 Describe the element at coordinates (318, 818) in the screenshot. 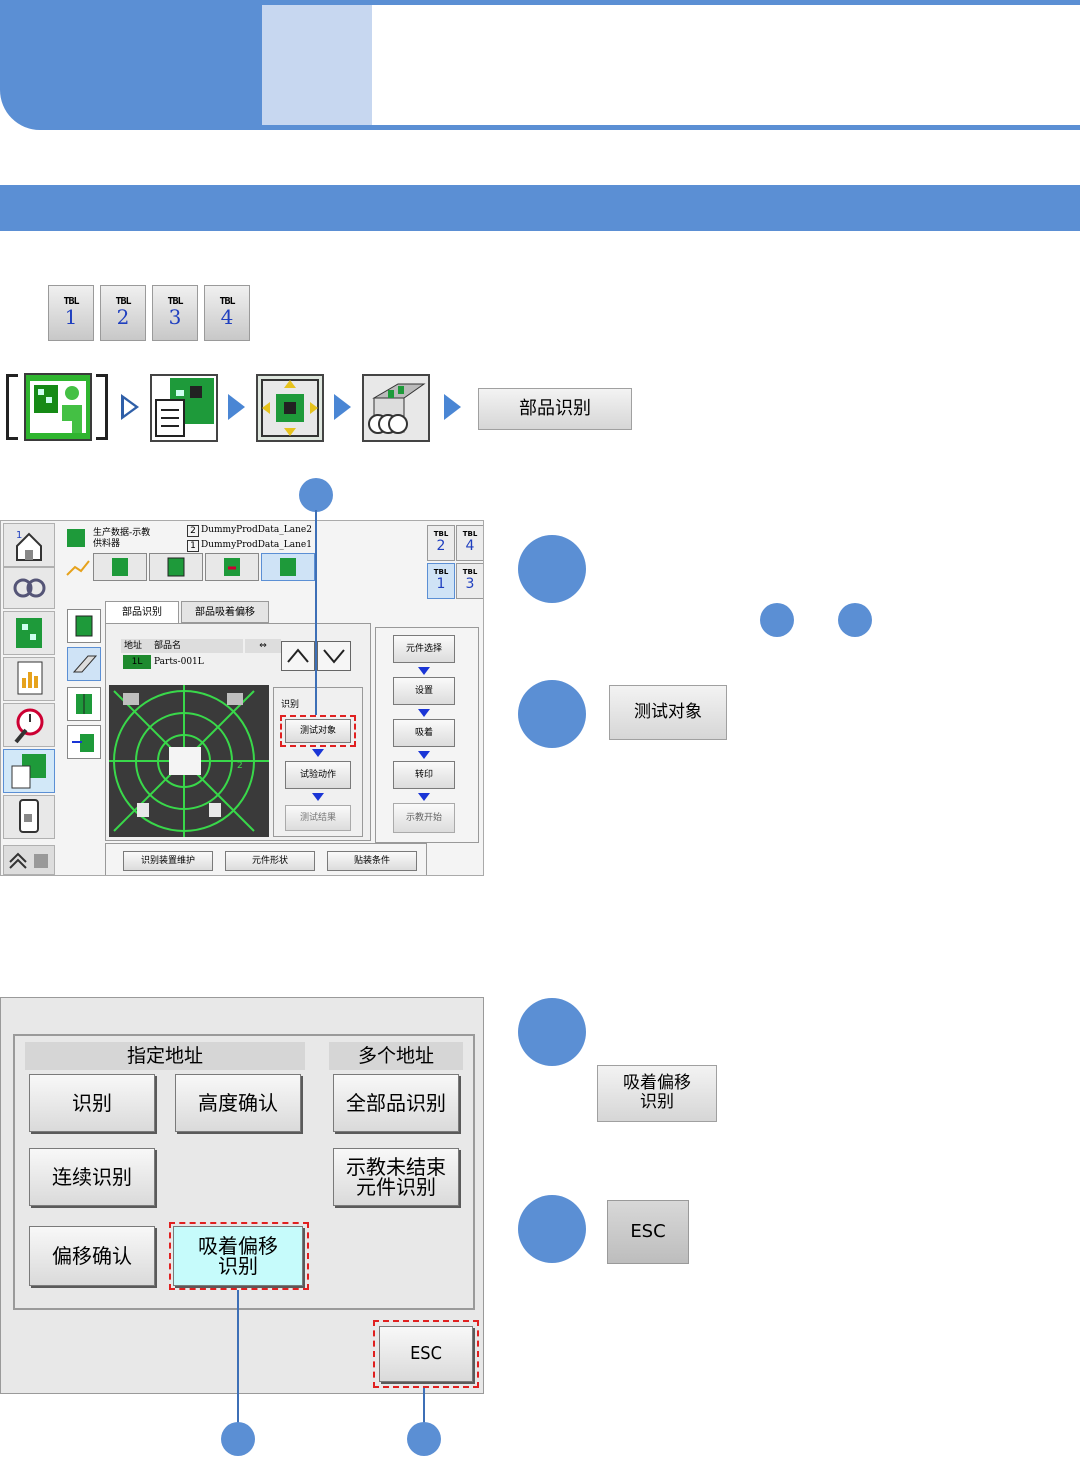

I see `test-result-button: 测试结果` at that location.